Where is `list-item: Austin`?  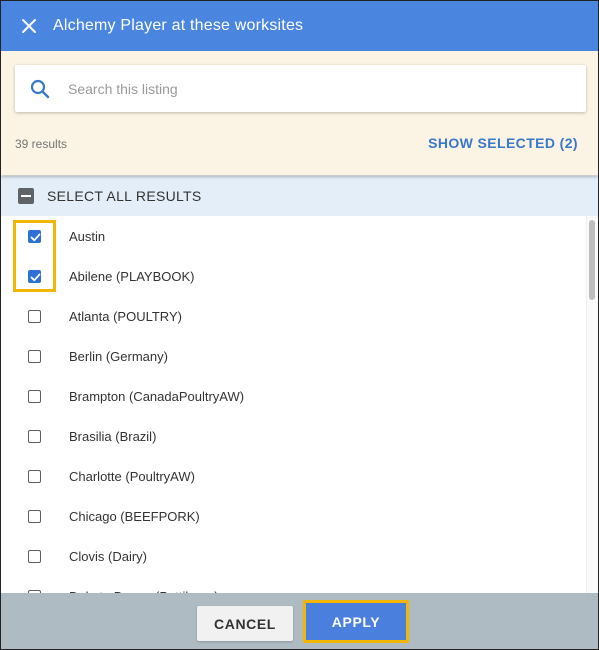 list-item: Austin is located at coordinates (293, 236).